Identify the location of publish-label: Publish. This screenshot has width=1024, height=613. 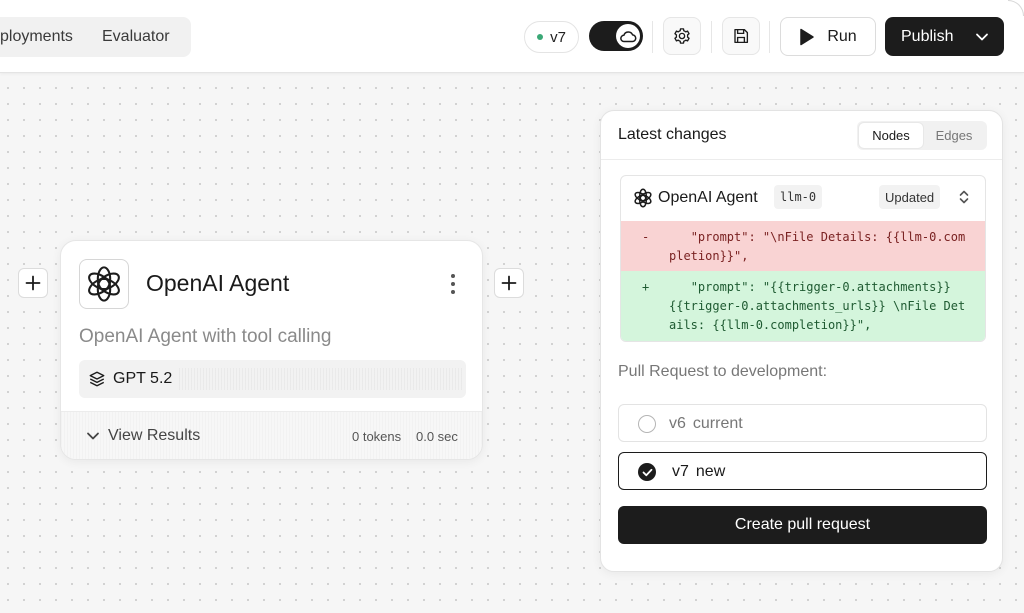
(927, 36).